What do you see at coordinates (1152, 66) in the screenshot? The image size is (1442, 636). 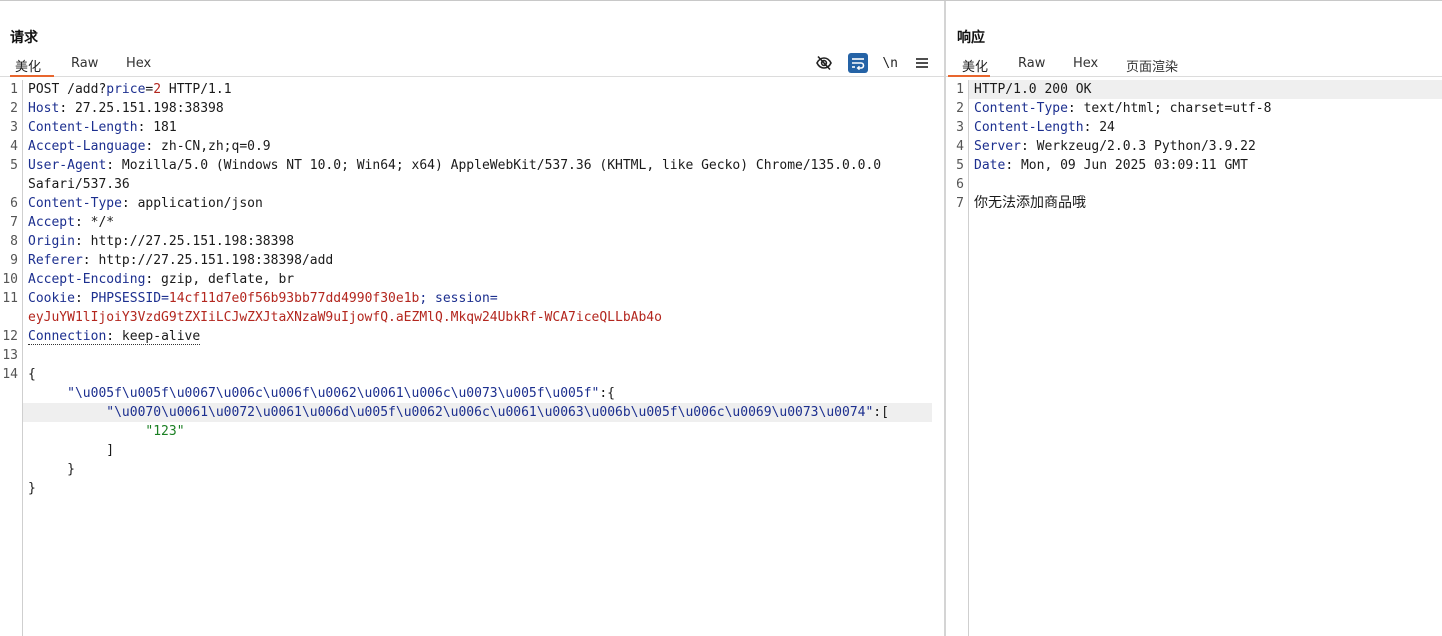 I see `tab-render: 页面渲染` at bounding box center [1152, 66].